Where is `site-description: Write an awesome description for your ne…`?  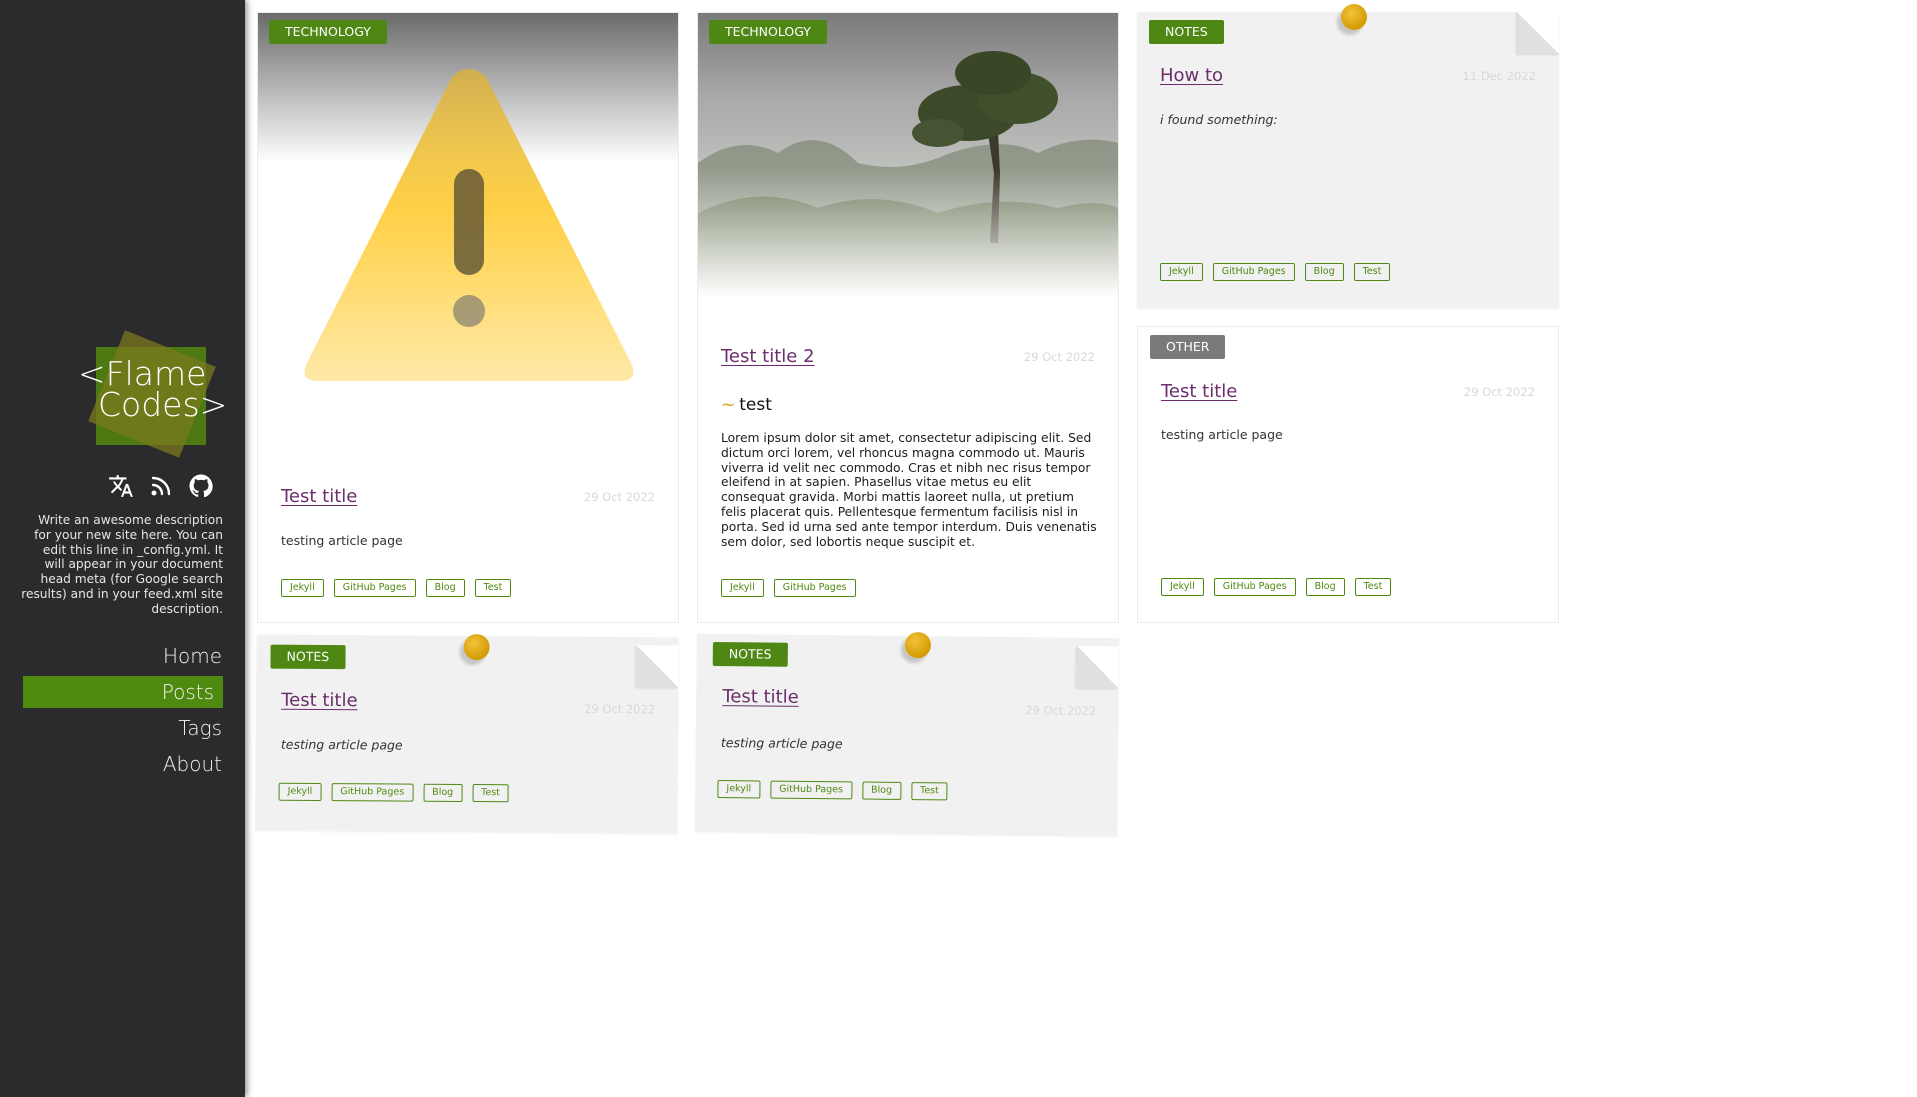 site-description: Write an awesome description for your ne… is located at coordinates (122, 564).